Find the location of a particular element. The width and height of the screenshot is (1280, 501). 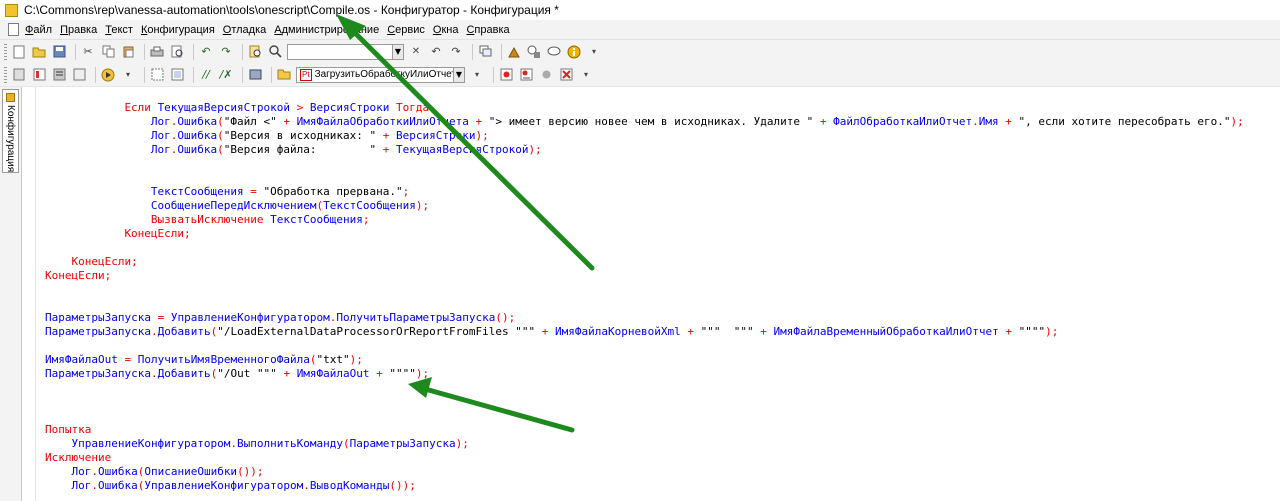

find-next-icon: ↷ is located at coordinates (456, 52).